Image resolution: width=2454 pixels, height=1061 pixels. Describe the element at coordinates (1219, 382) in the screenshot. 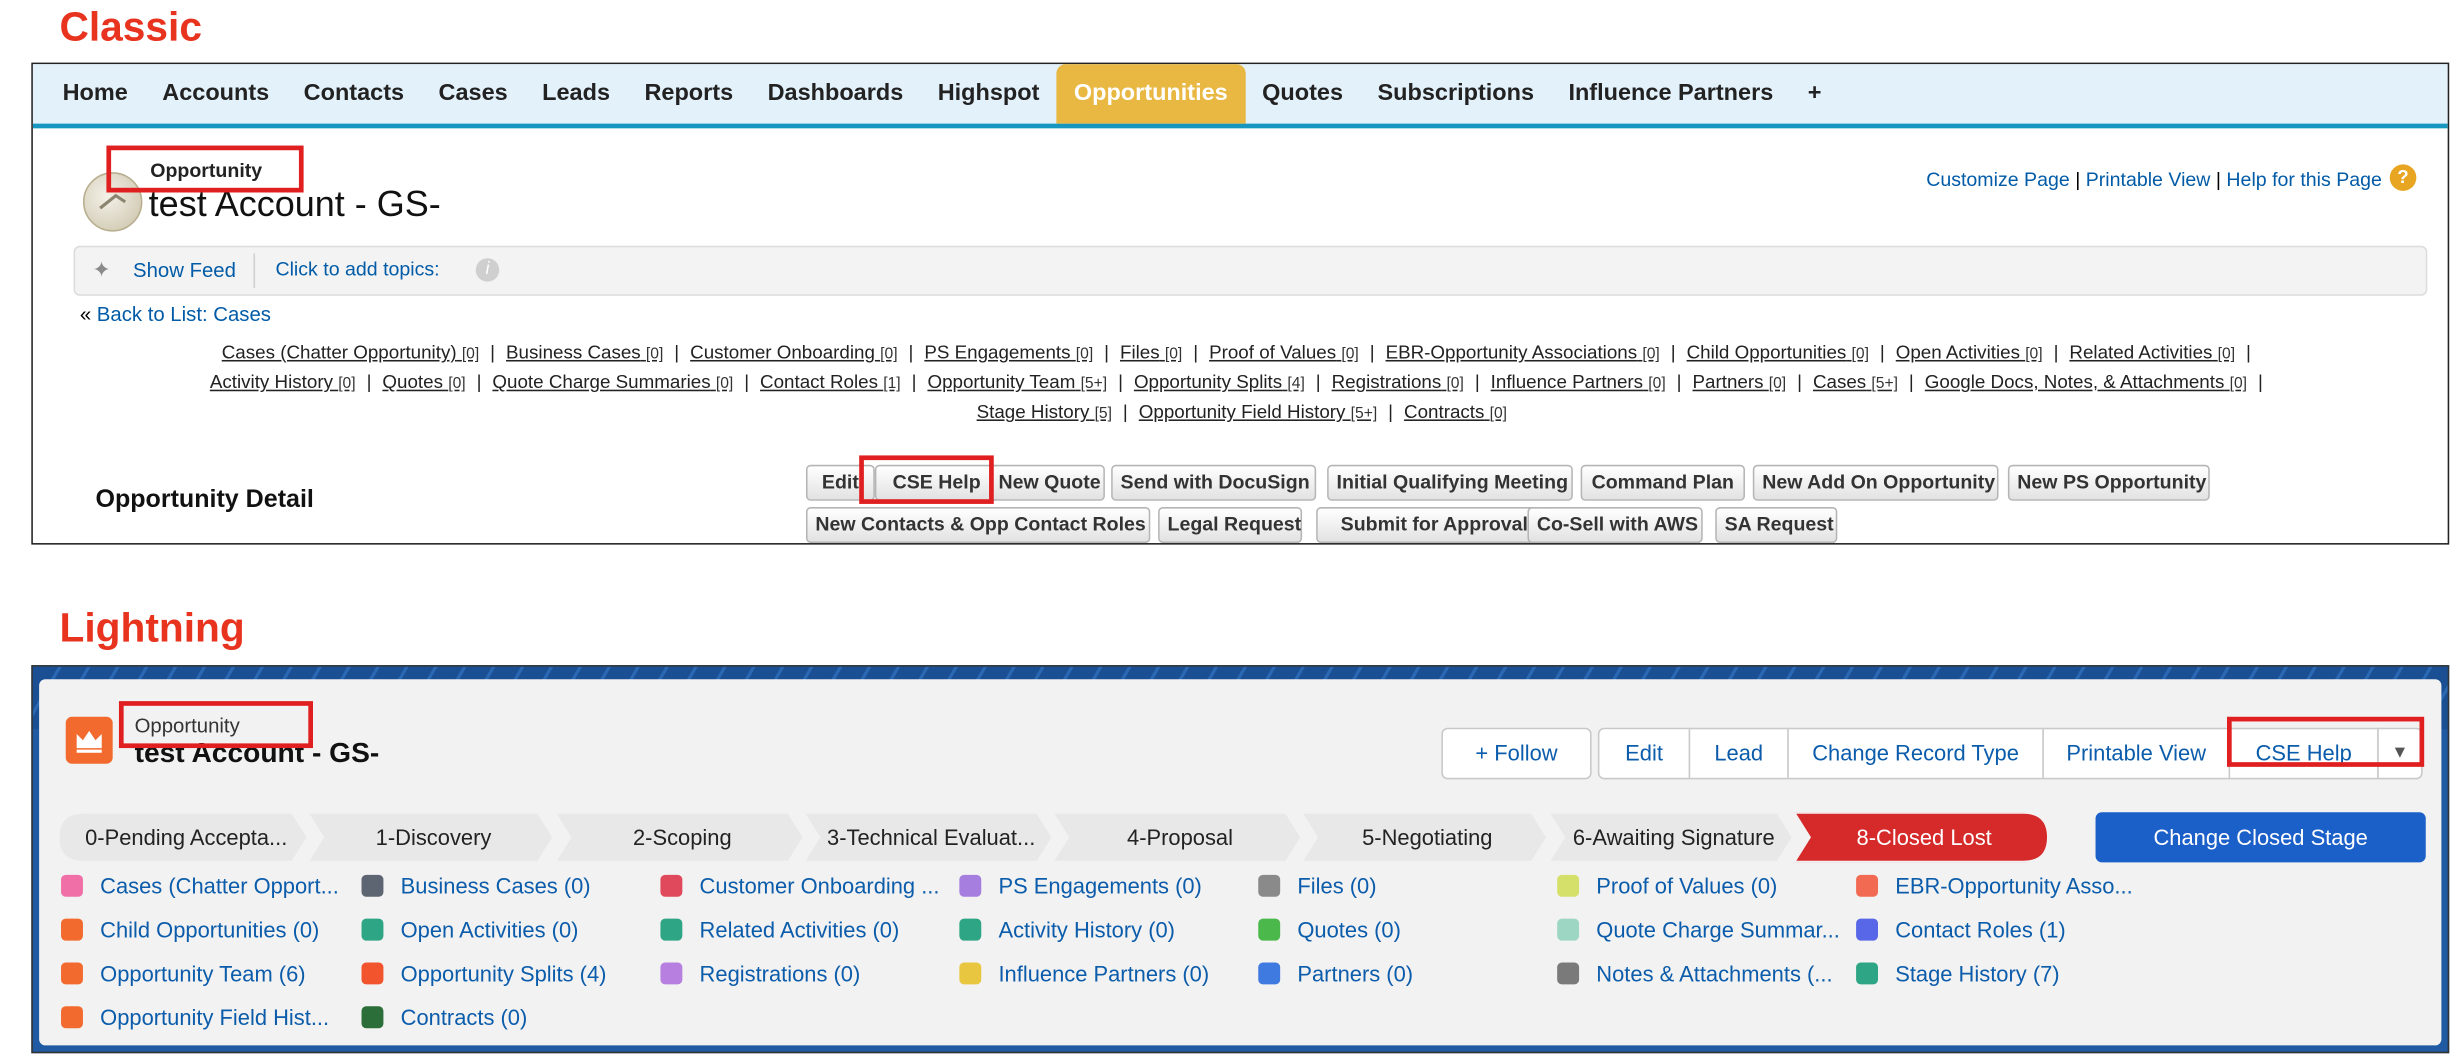

I see `related-list-link: Opportunity Splits [4]` at that location.